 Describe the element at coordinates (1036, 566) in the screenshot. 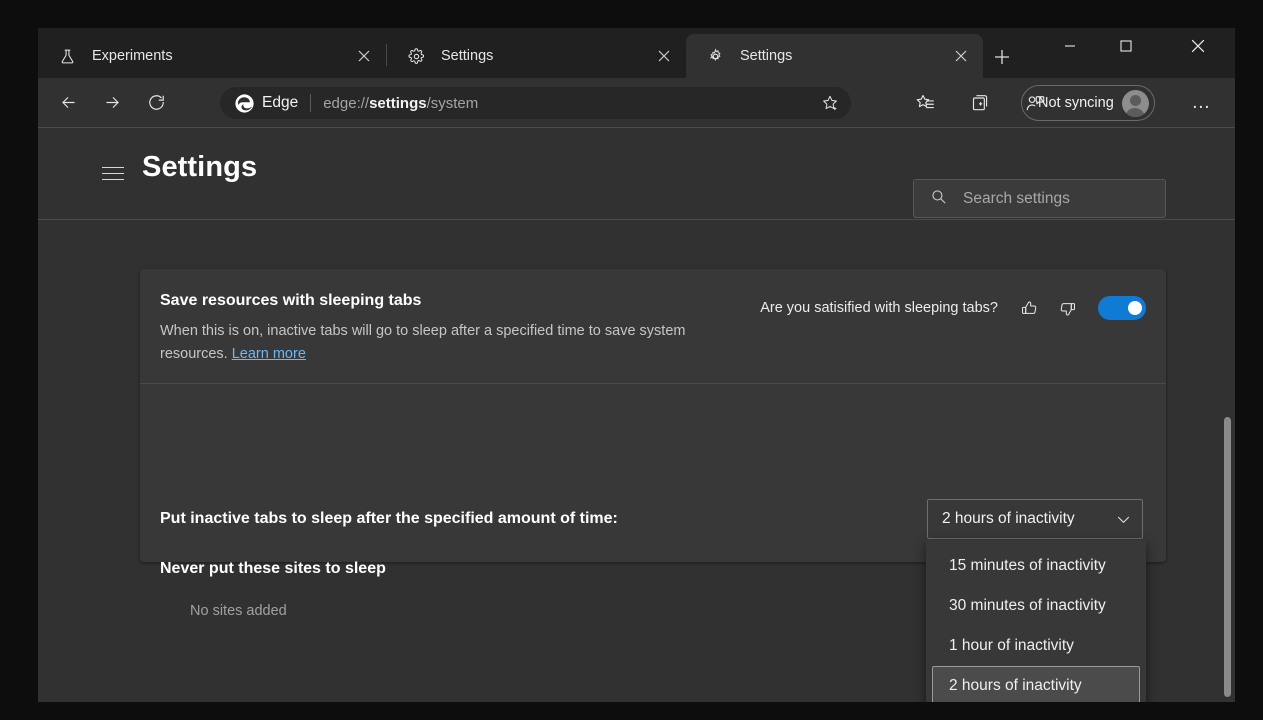

I see `dropdown-option: 15 minutes of inactivity` at that location.